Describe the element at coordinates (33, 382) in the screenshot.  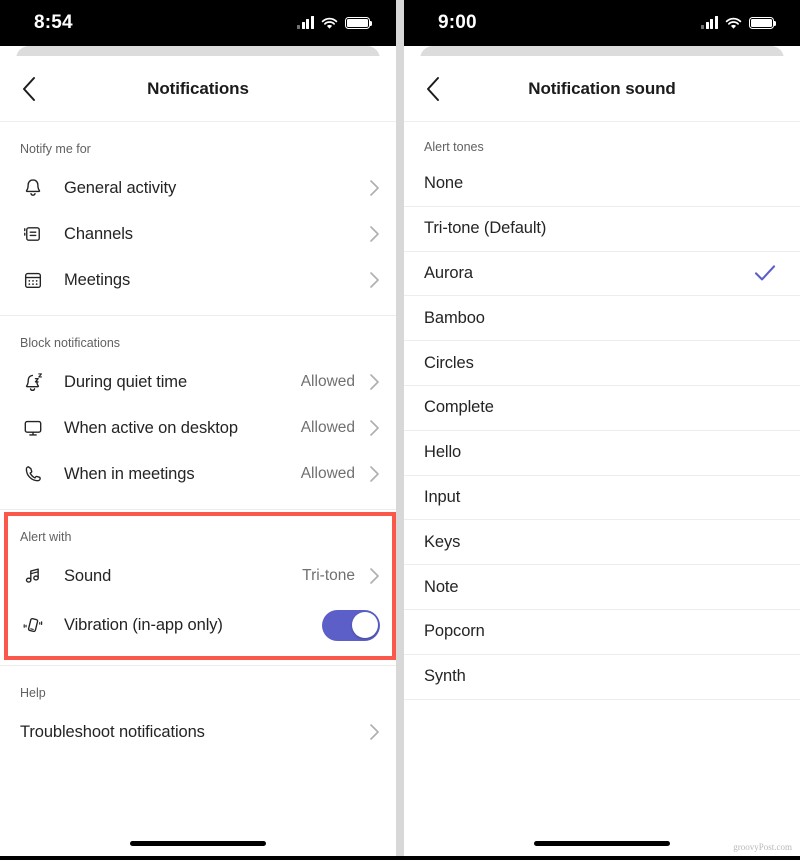
I see `bell-sleep-icon` at that location.